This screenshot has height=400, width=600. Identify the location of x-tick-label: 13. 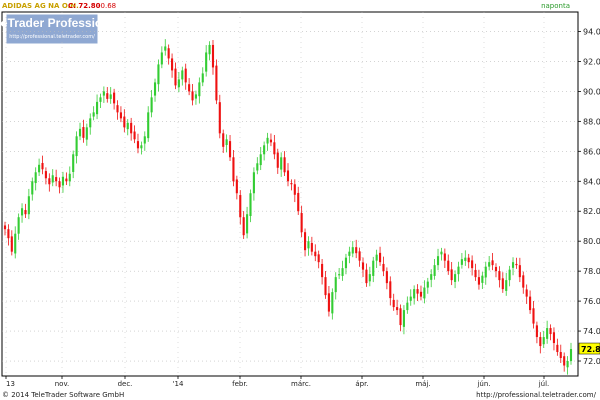
(10, 384).